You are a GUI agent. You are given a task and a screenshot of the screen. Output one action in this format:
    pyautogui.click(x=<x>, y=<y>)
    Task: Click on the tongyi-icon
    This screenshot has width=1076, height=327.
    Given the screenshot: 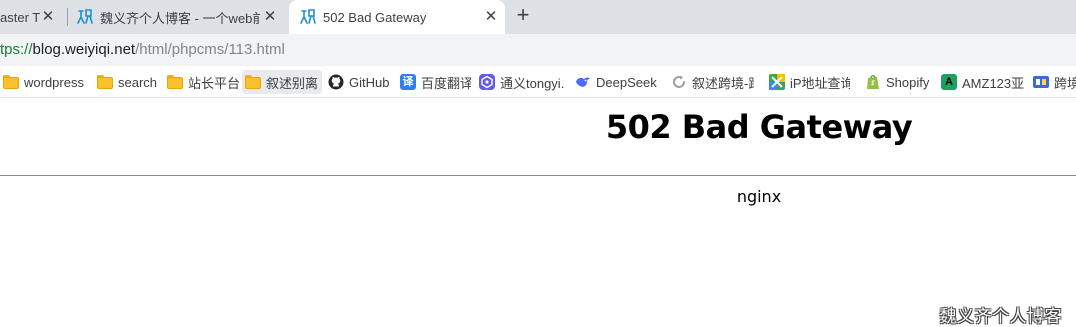 What is the action you would take?
    pyautogui.click(x=487, y=82)
    